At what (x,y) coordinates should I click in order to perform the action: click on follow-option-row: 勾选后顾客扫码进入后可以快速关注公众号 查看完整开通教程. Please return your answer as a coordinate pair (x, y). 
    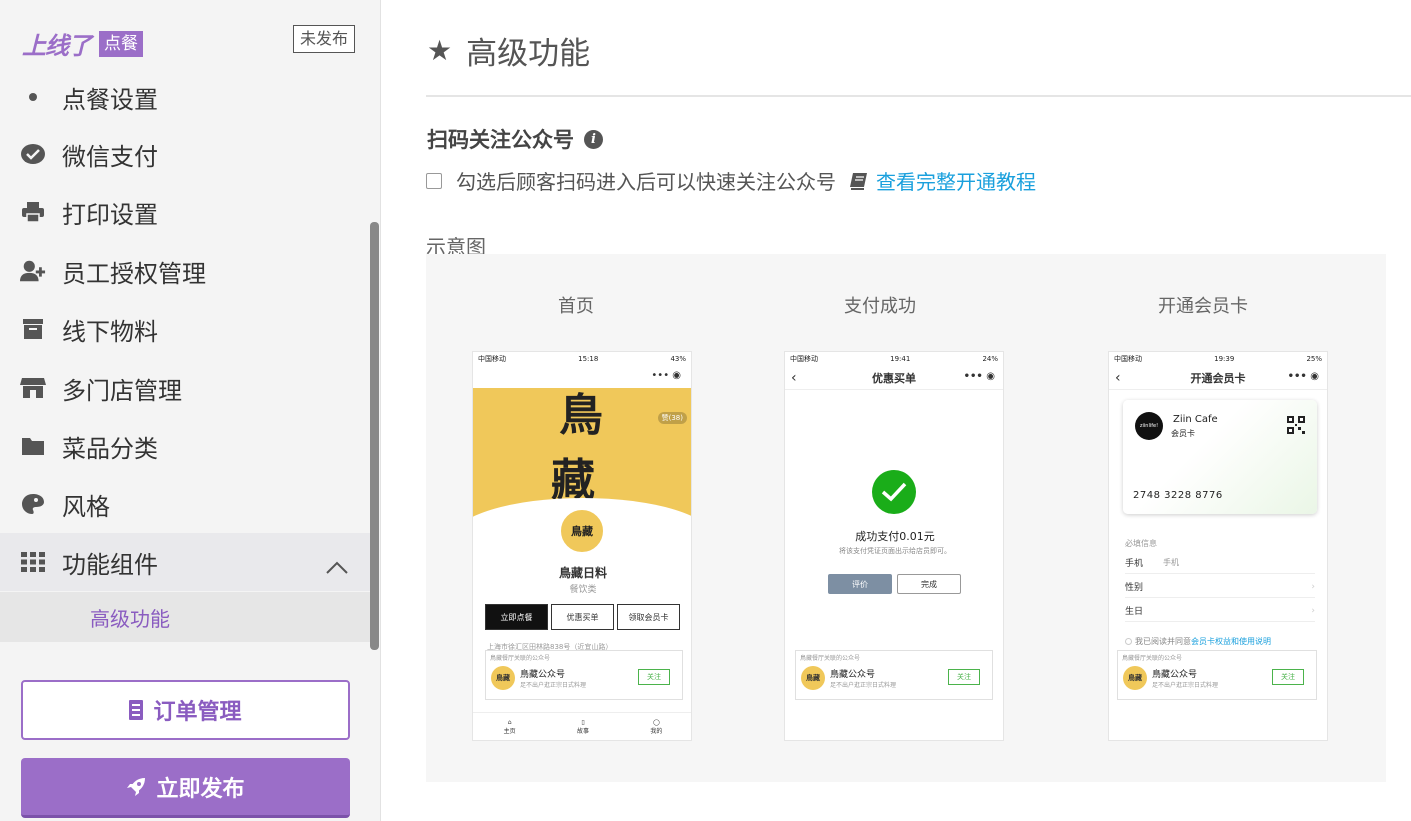
    Looking at the image, I should click on (731, 180).